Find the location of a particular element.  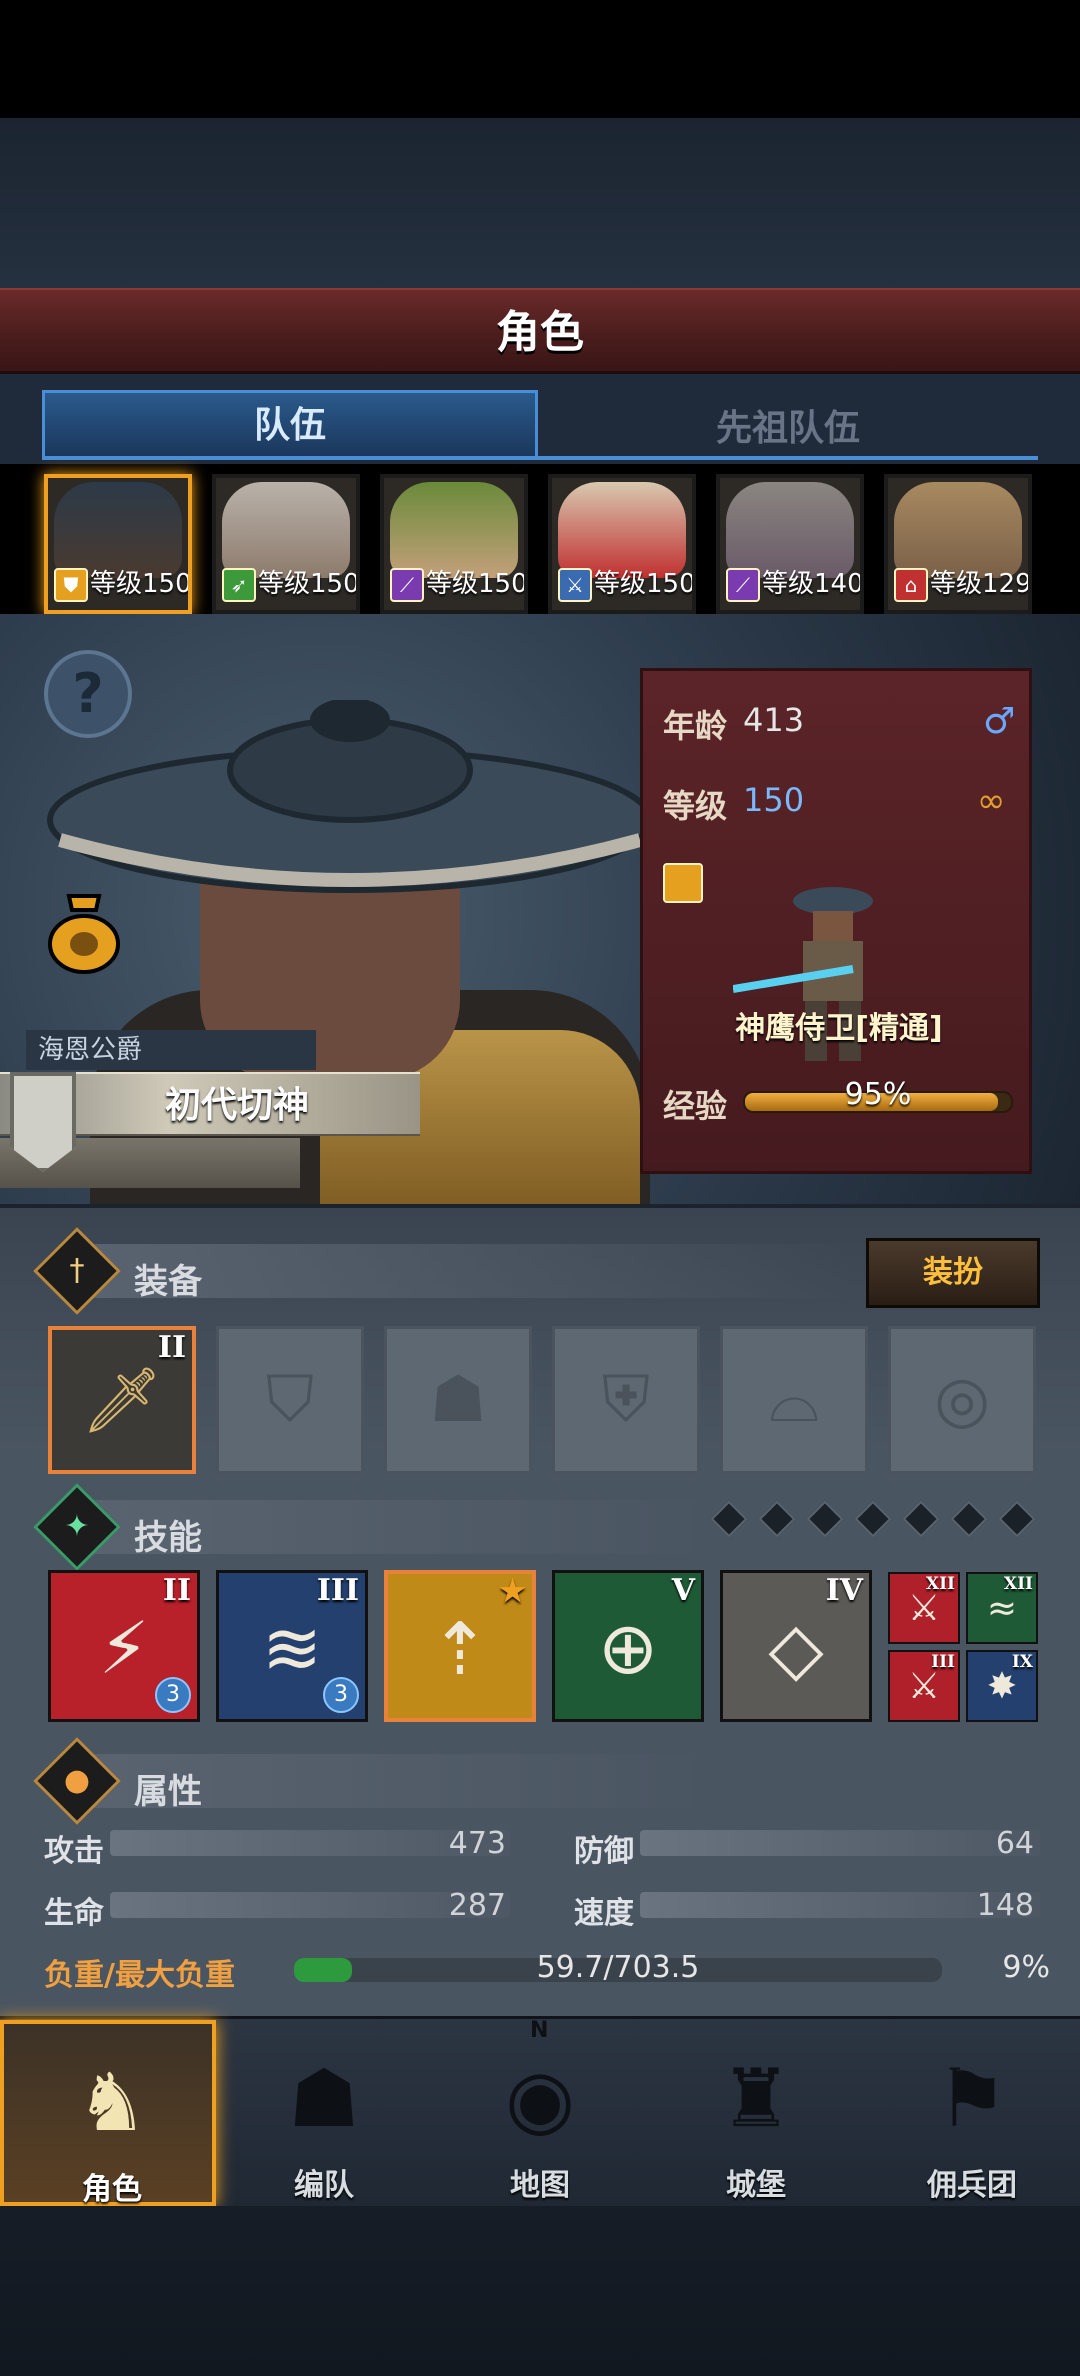

top-backdrop is located at coordinates (540, 203).